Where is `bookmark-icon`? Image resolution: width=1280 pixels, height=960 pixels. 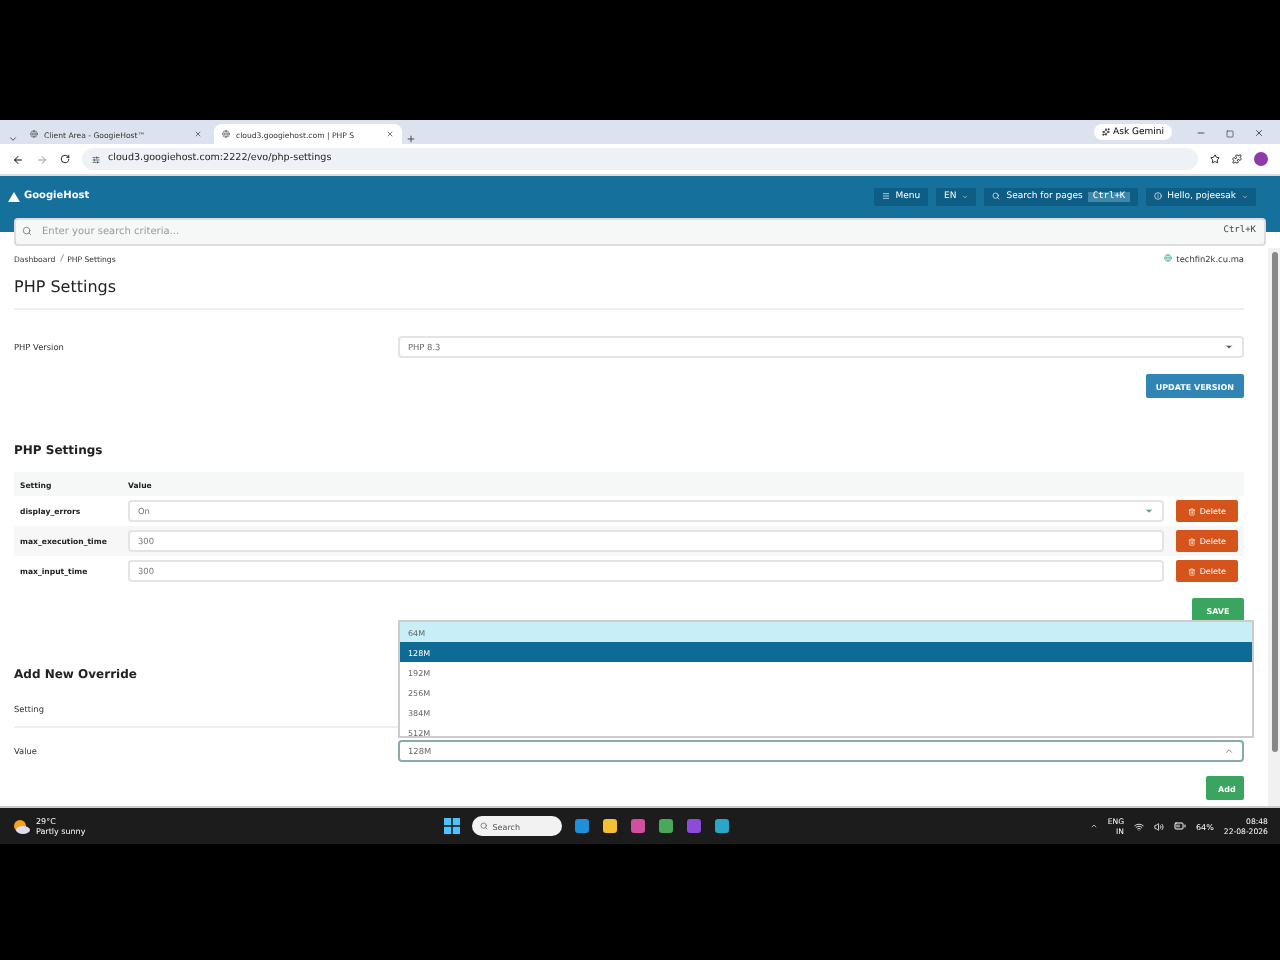
bookmark-icon is located at coordinates (1215, 159).